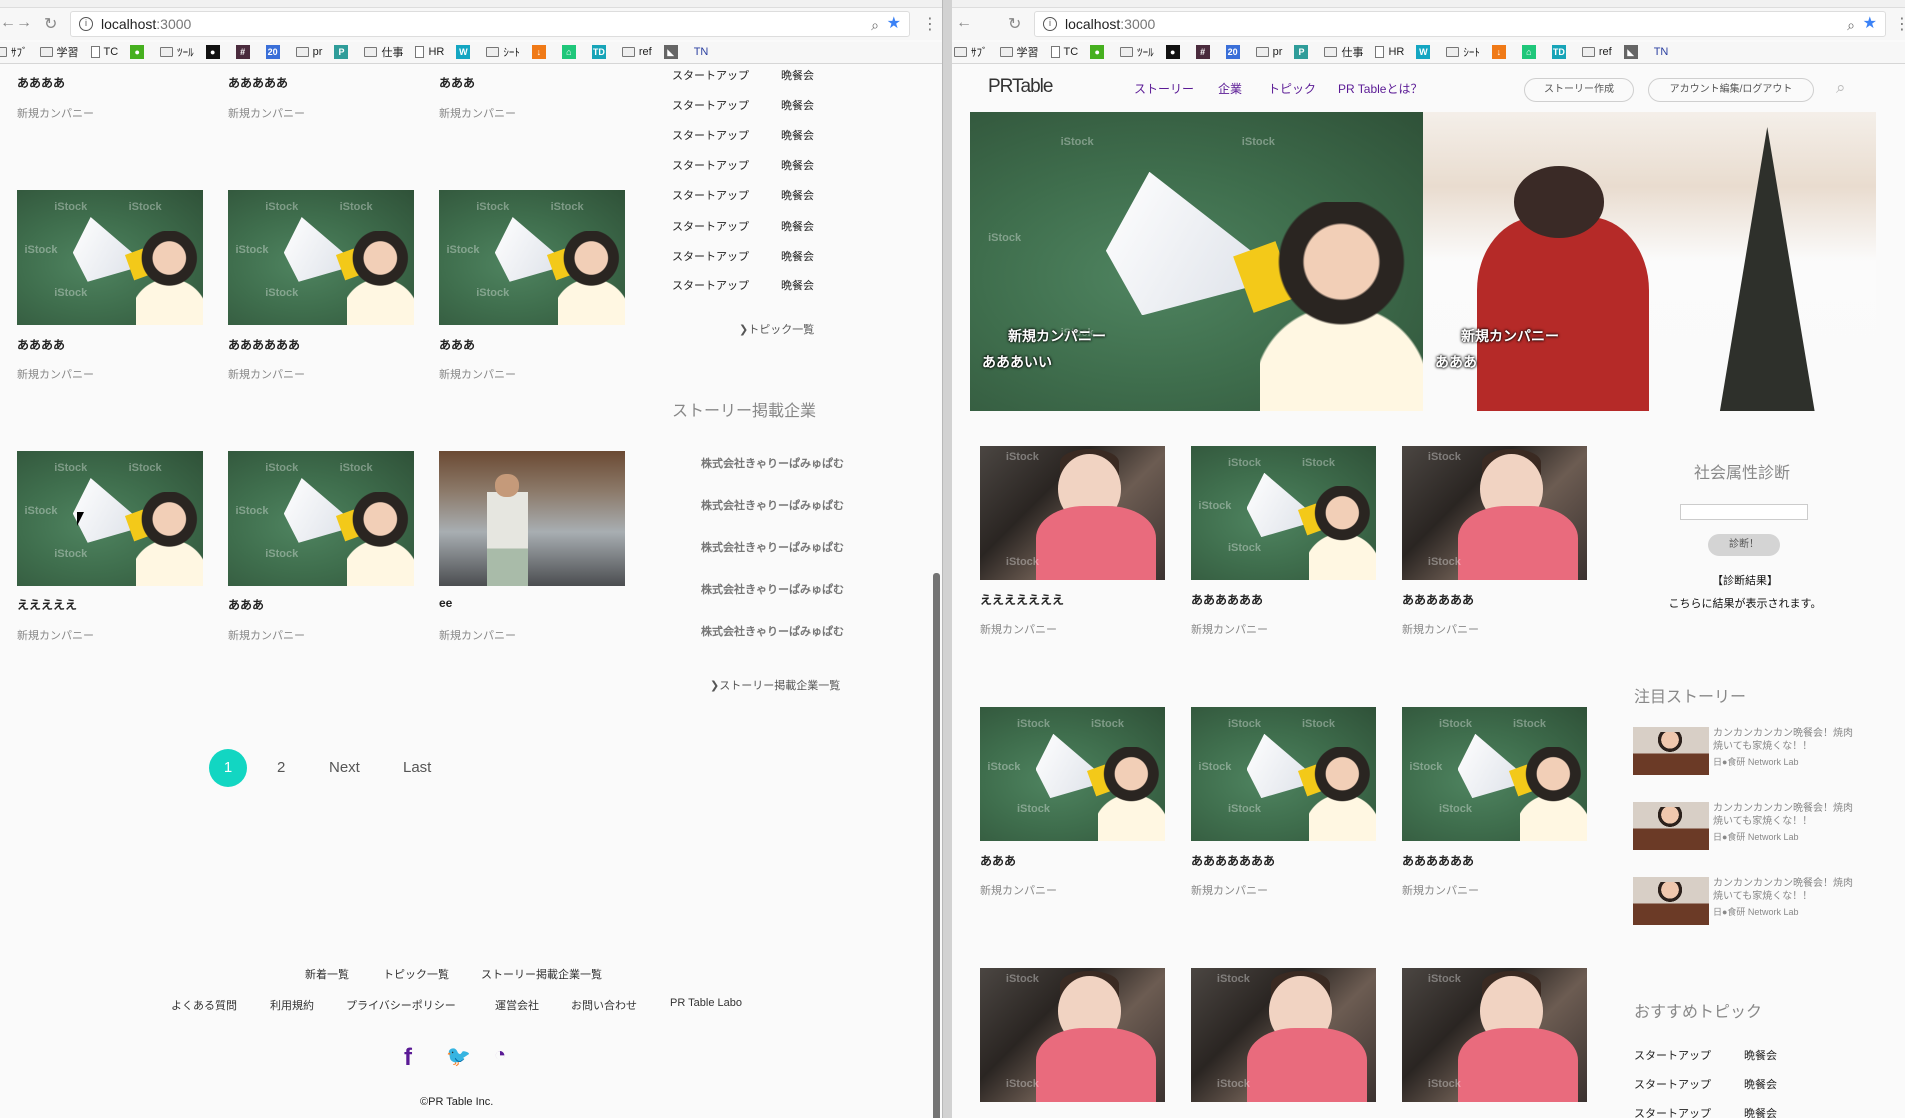 The width and height of the screenshot is (1905, 1118). Describe the element at coordinates (1230, 88) in the screenshot. I see `nav-companies: 企業` at that location.